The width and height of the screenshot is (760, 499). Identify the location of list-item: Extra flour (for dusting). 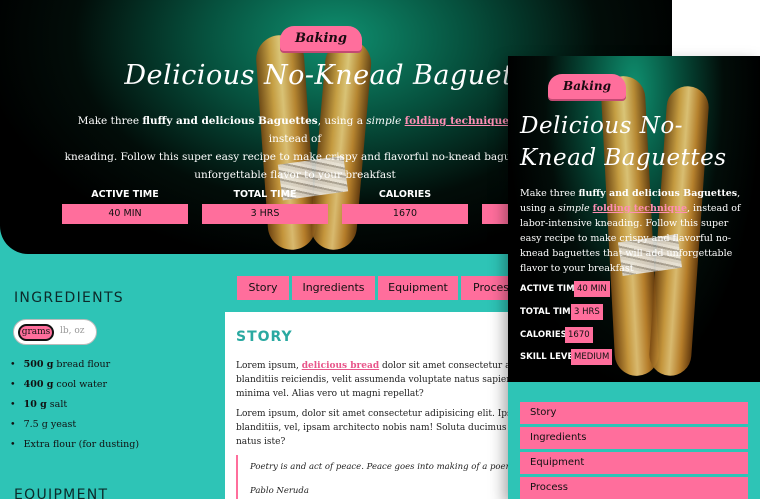
(74, 448).